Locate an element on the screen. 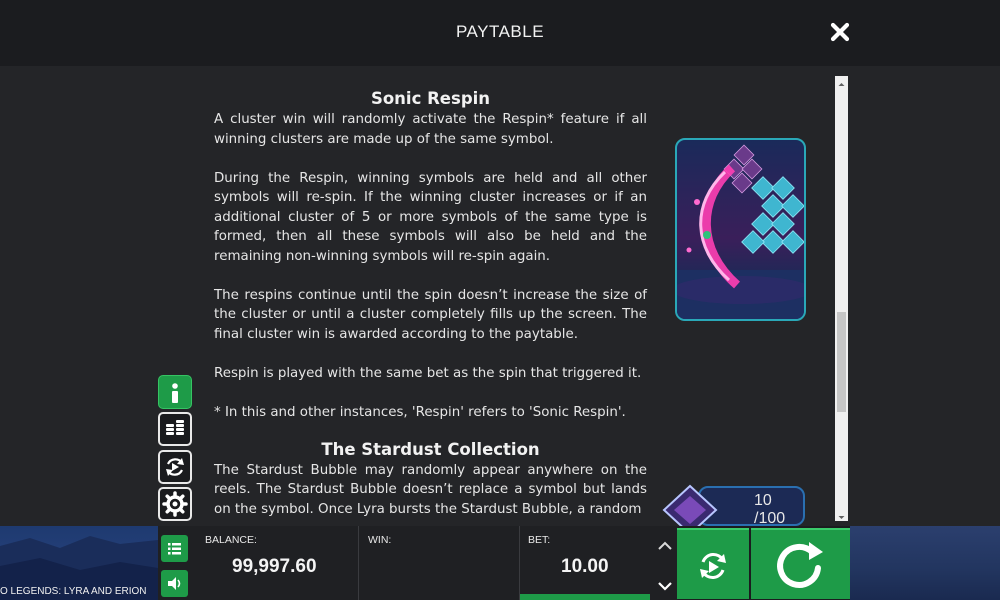  sound-button is located at coordinates (174, 583).